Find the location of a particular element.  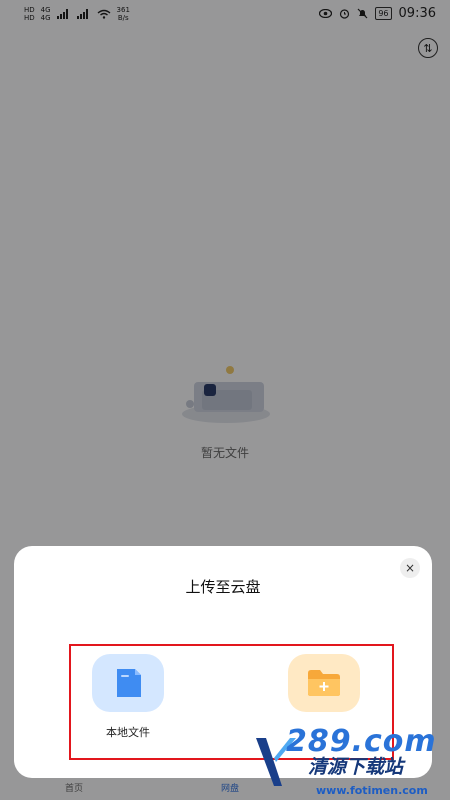

new-folder-icon-tile is located at coordinates (324, 683).